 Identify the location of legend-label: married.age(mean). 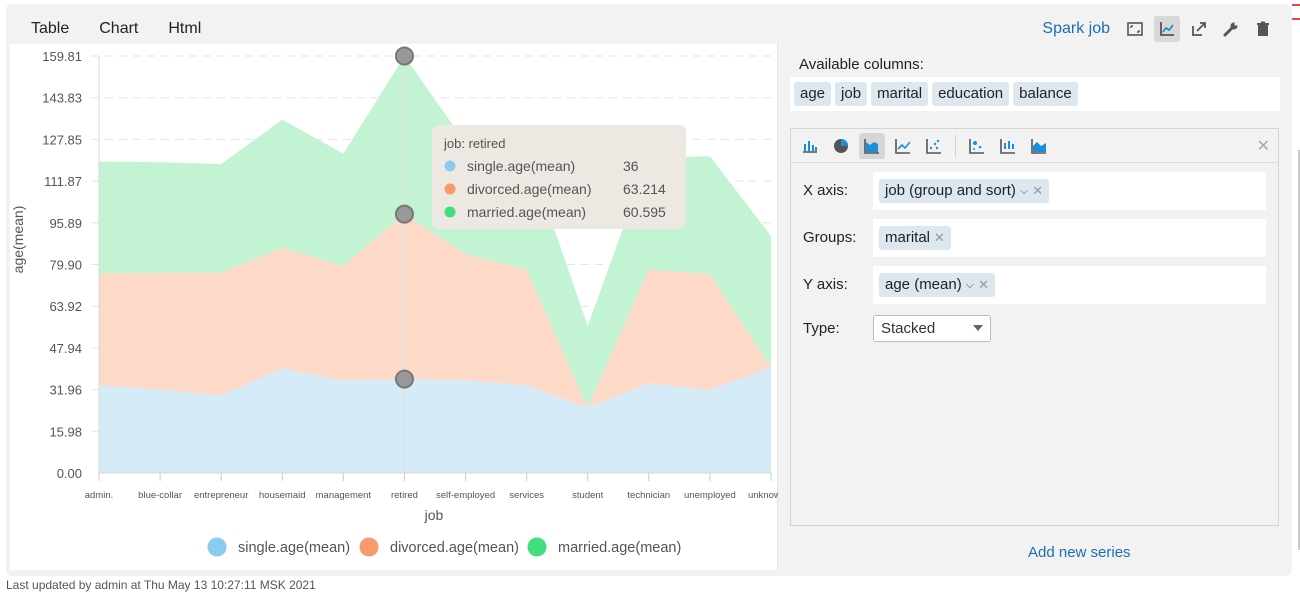
(619, 548).